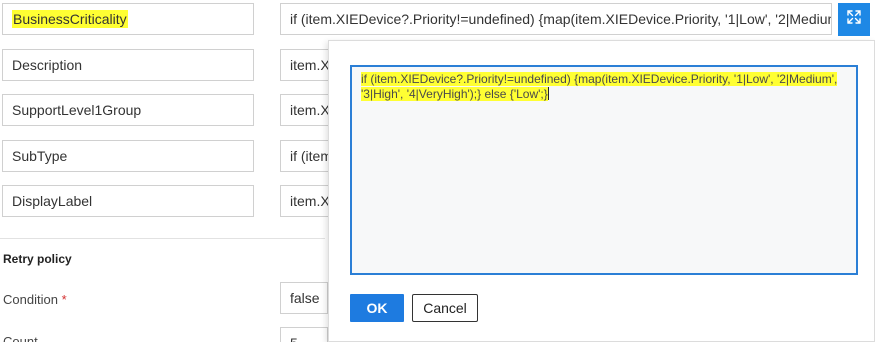 This screenshot has height=342, width=875. Describe the element at coordinates (30, 299) in the screenshot. I see `condition-label-text: Condition` at that location.